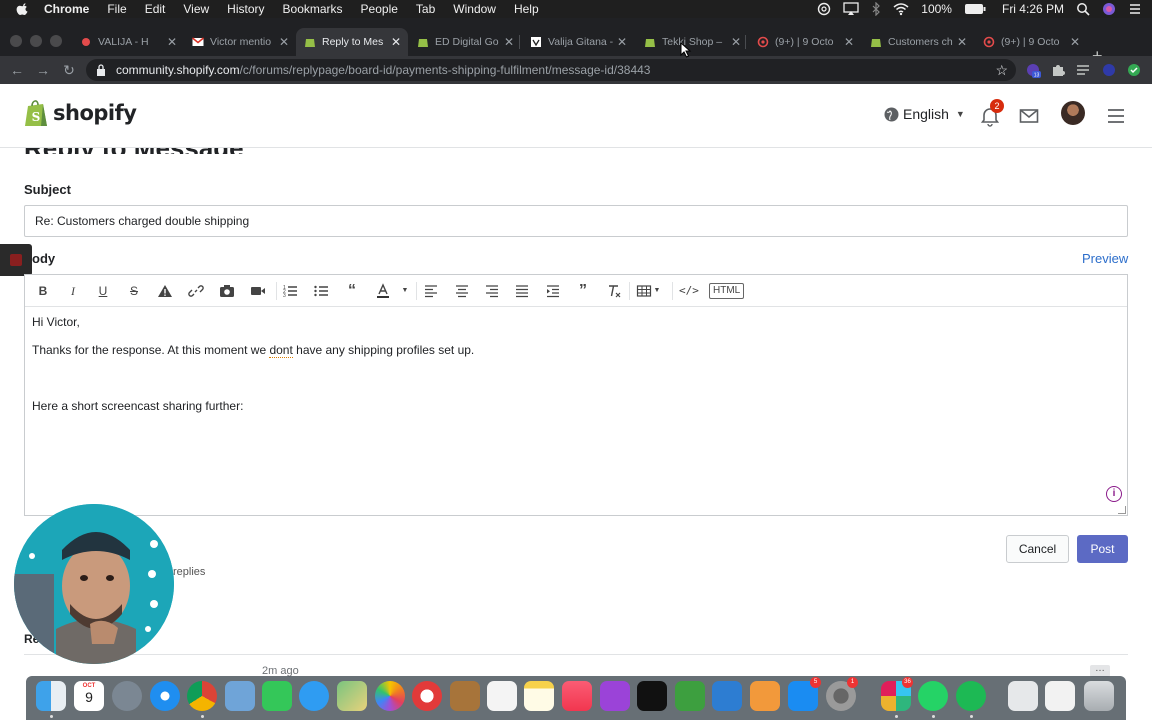 The height and width of the screenshot is (720, 1152). What do you see at coordinates (657, 291) in the screenshot?
I see `table-dropdown-icon: ▼` at bounding box center [657, 291].